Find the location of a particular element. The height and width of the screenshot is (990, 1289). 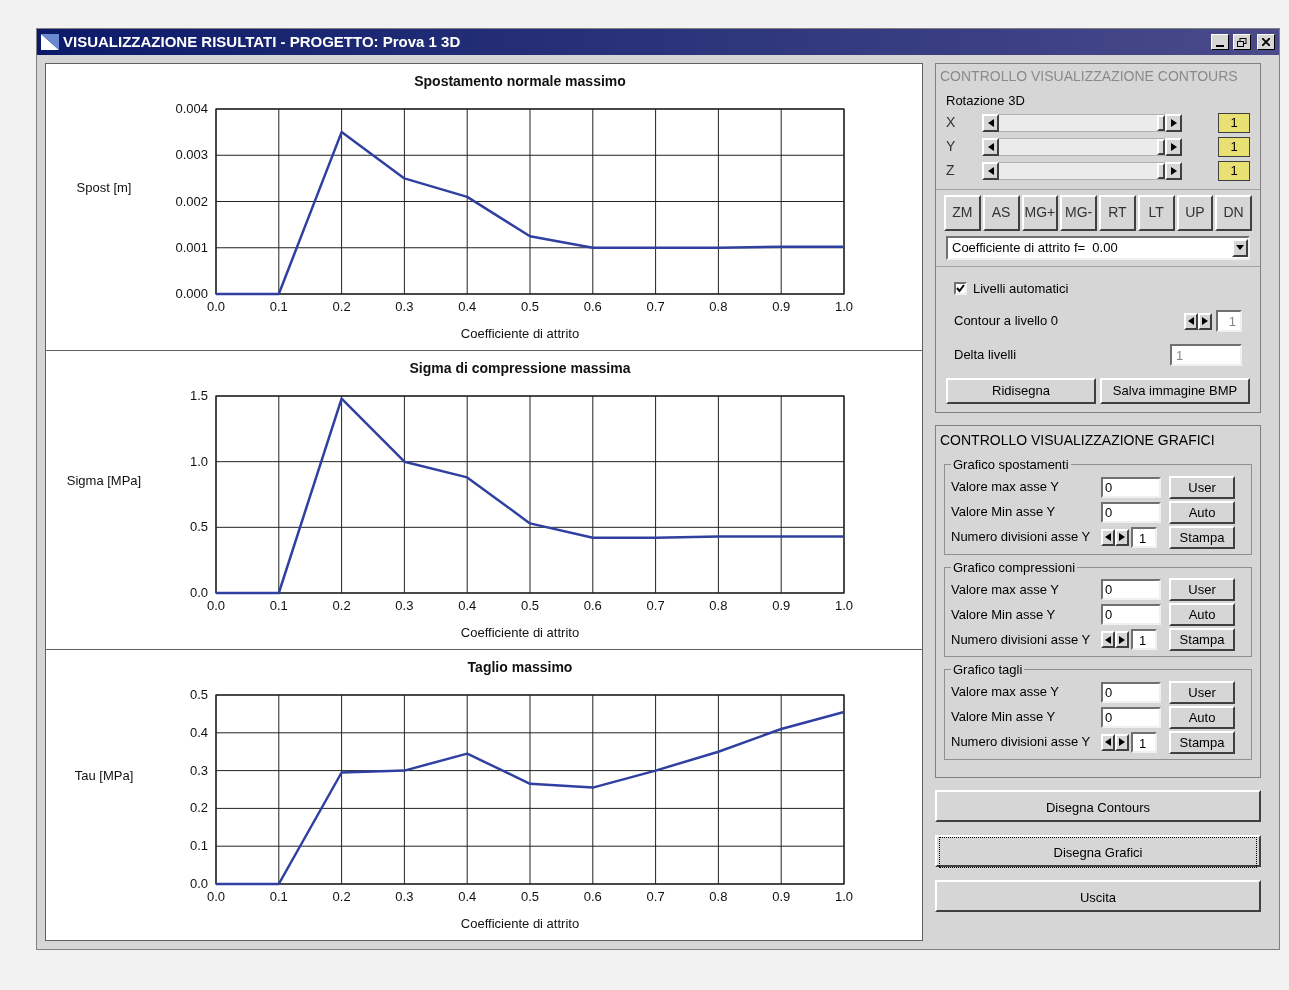

minimize-button is located at coordinates (1220, 42).